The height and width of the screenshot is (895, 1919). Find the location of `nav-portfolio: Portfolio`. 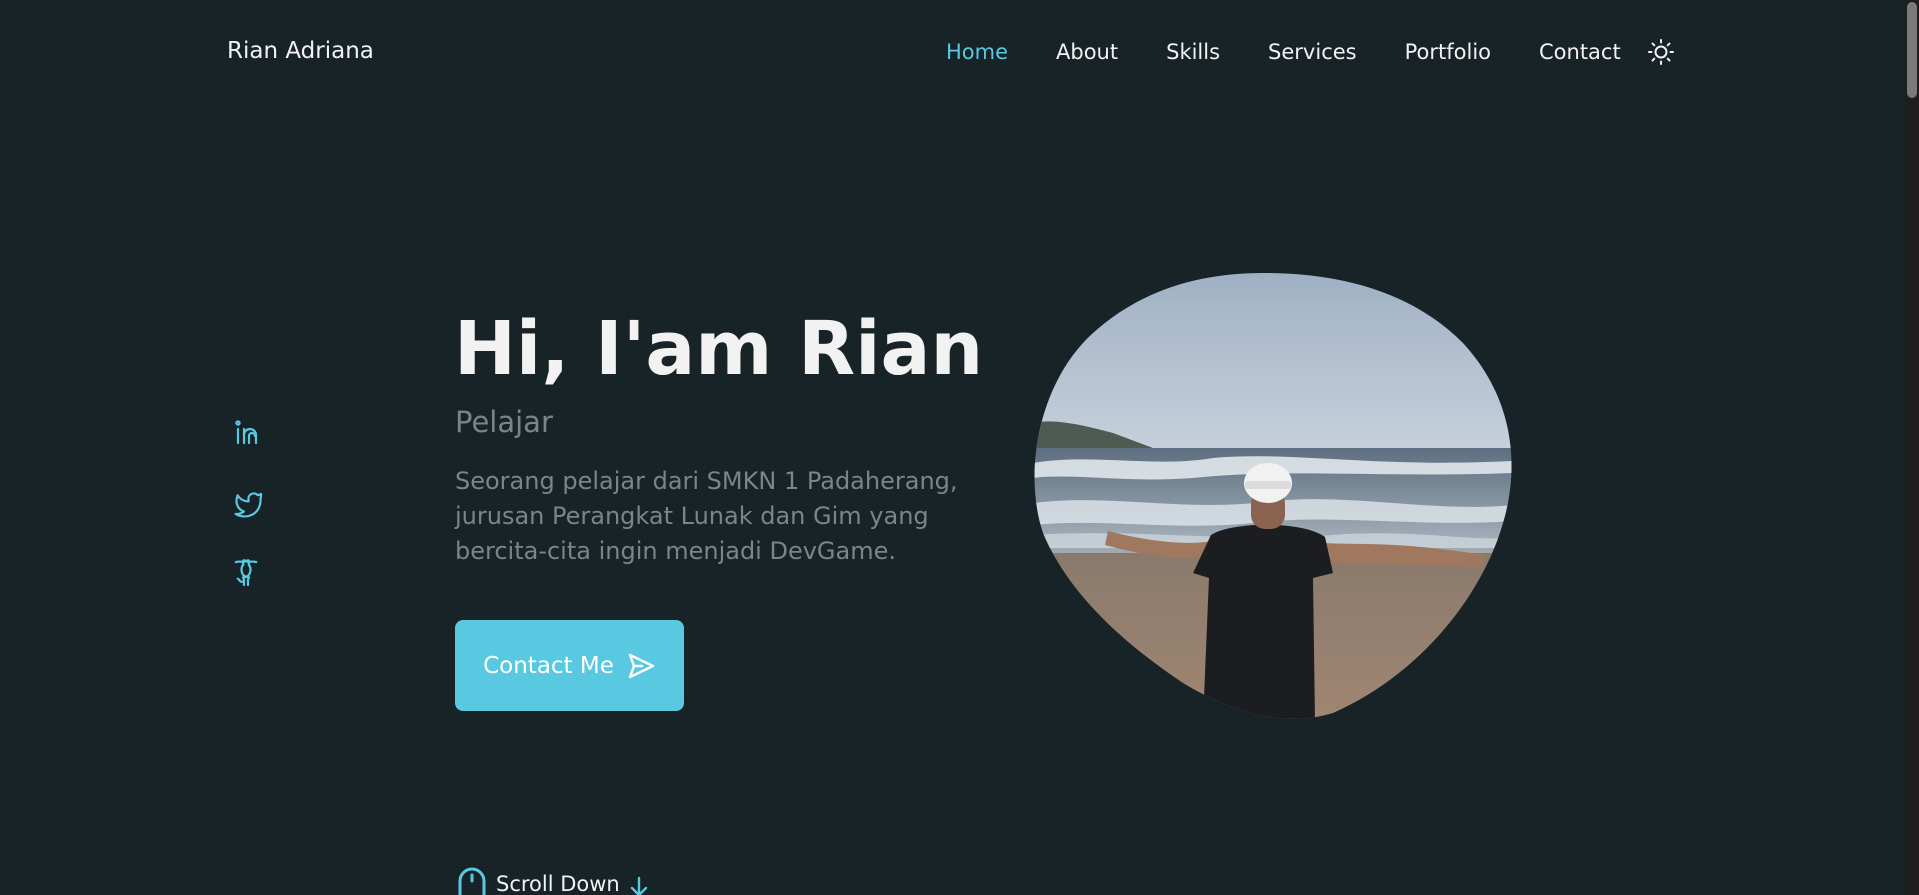

nav-portfolio: Portfolio is located at coordinates (1448, 52).